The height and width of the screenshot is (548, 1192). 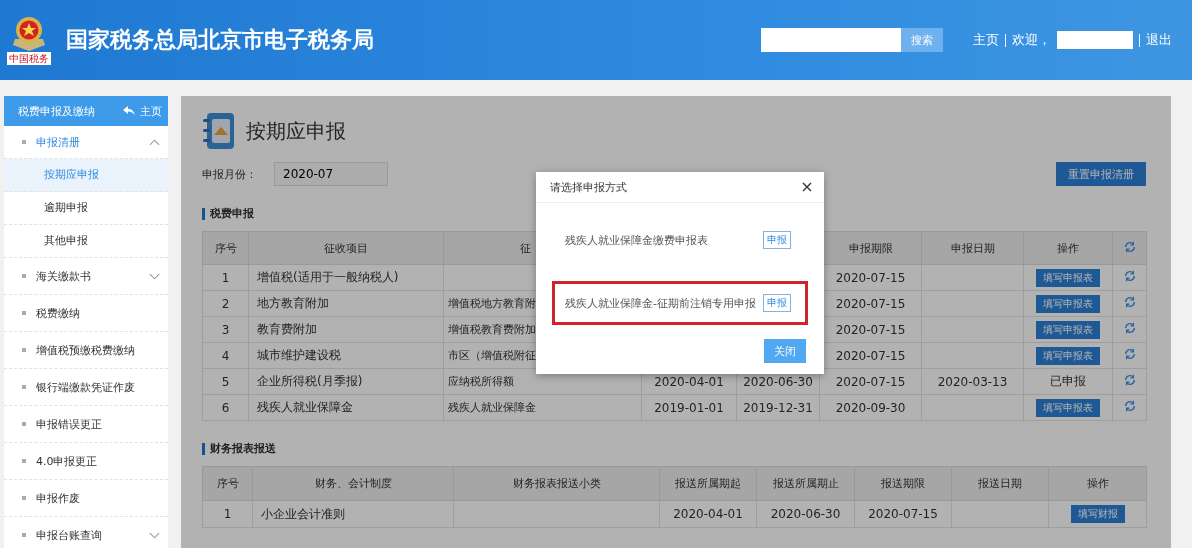 I want to click on column-header: 财务报表报送小类, so click(x=556, y=483).